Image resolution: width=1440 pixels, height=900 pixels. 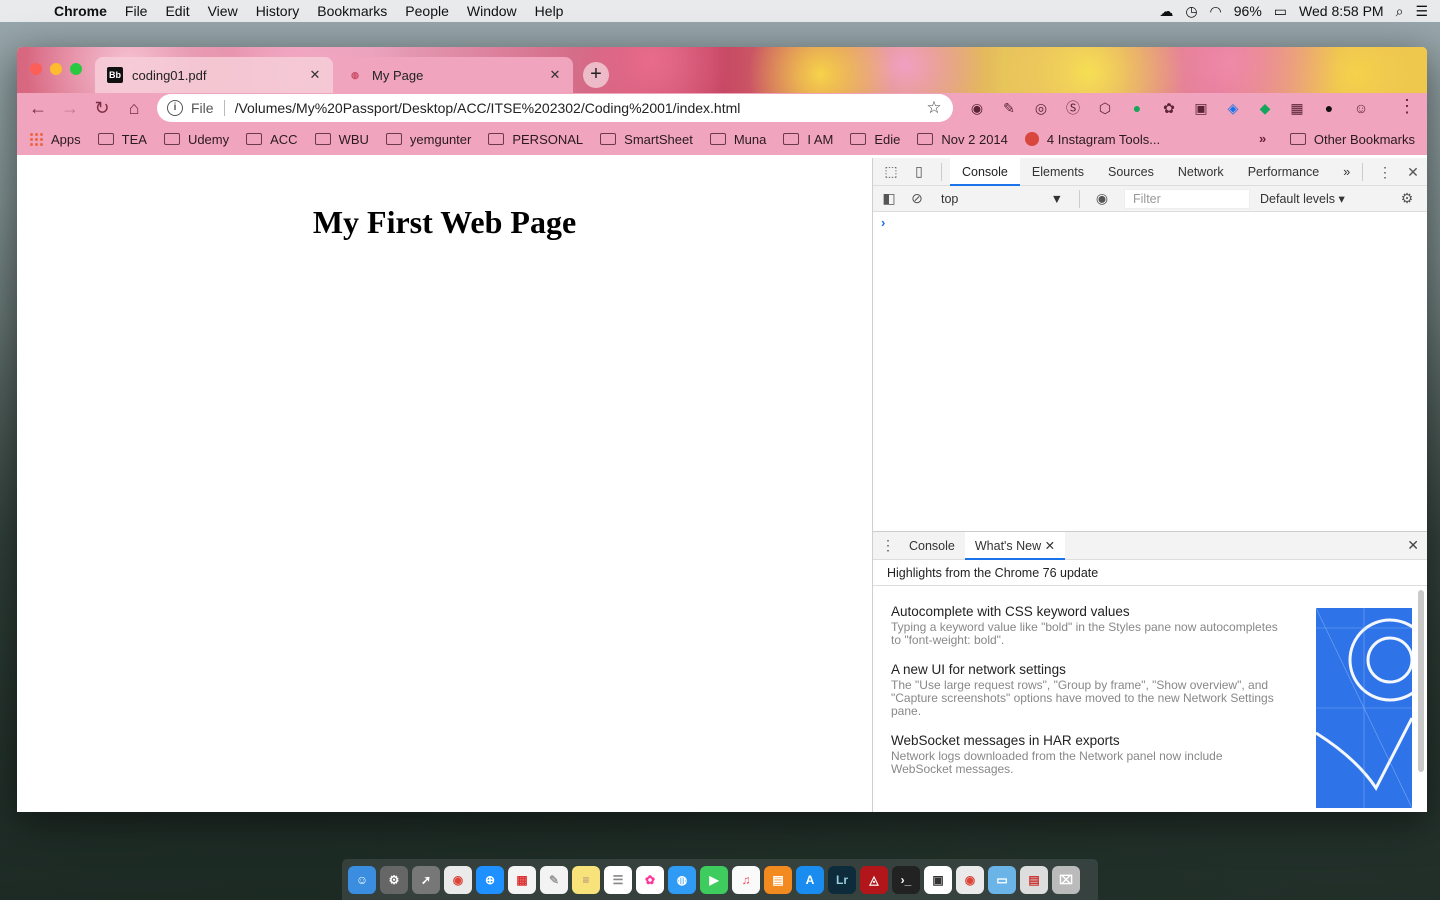 I want to click on drawer-menu-icon: ⋮, so click(x=888, y=545).